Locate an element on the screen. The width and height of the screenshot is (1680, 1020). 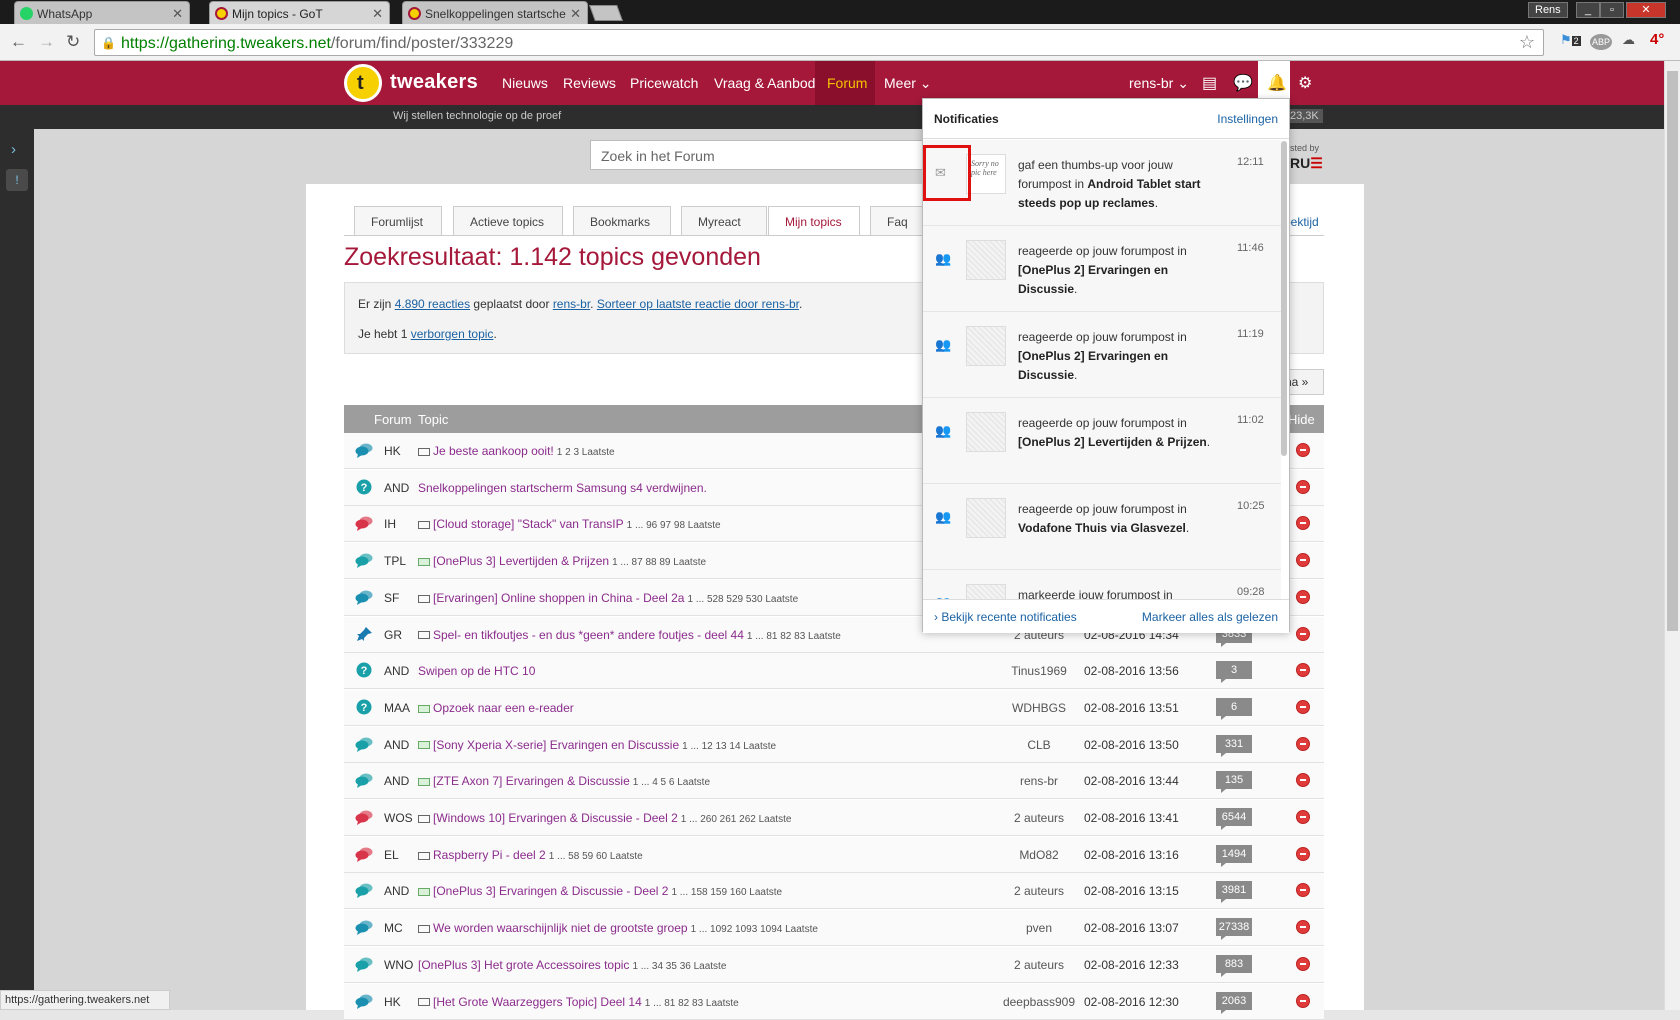
scrollbar-thumb is located at coordinates (1672, 351).